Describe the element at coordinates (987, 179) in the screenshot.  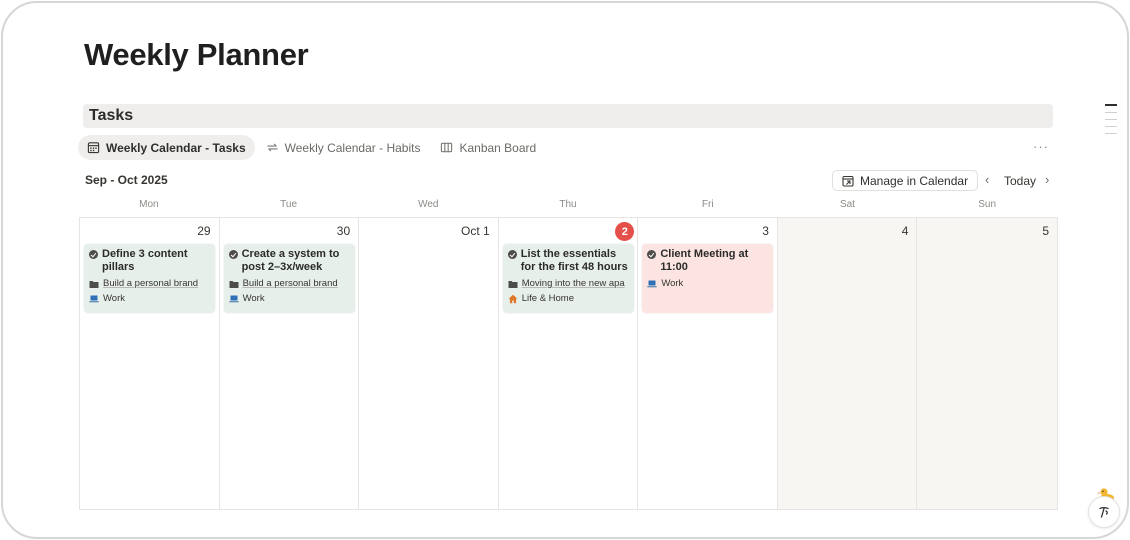
I see `chevron-left-icon: ‹` at that location.